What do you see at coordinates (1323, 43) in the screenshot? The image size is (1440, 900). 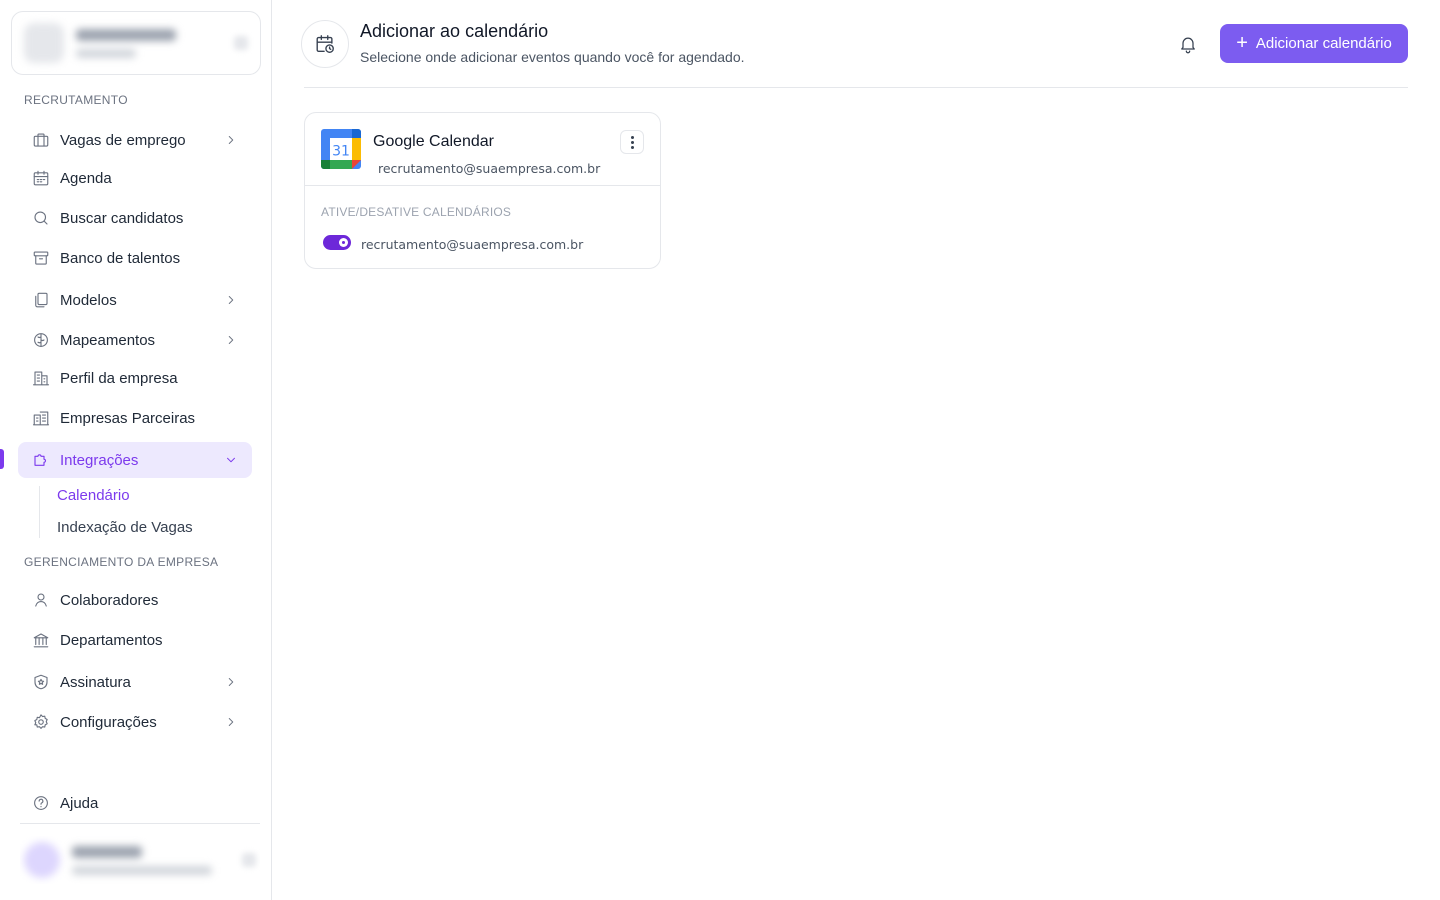 I see `add-calendar-label: Adicionar calendário` at bounding box center [1323, 43].